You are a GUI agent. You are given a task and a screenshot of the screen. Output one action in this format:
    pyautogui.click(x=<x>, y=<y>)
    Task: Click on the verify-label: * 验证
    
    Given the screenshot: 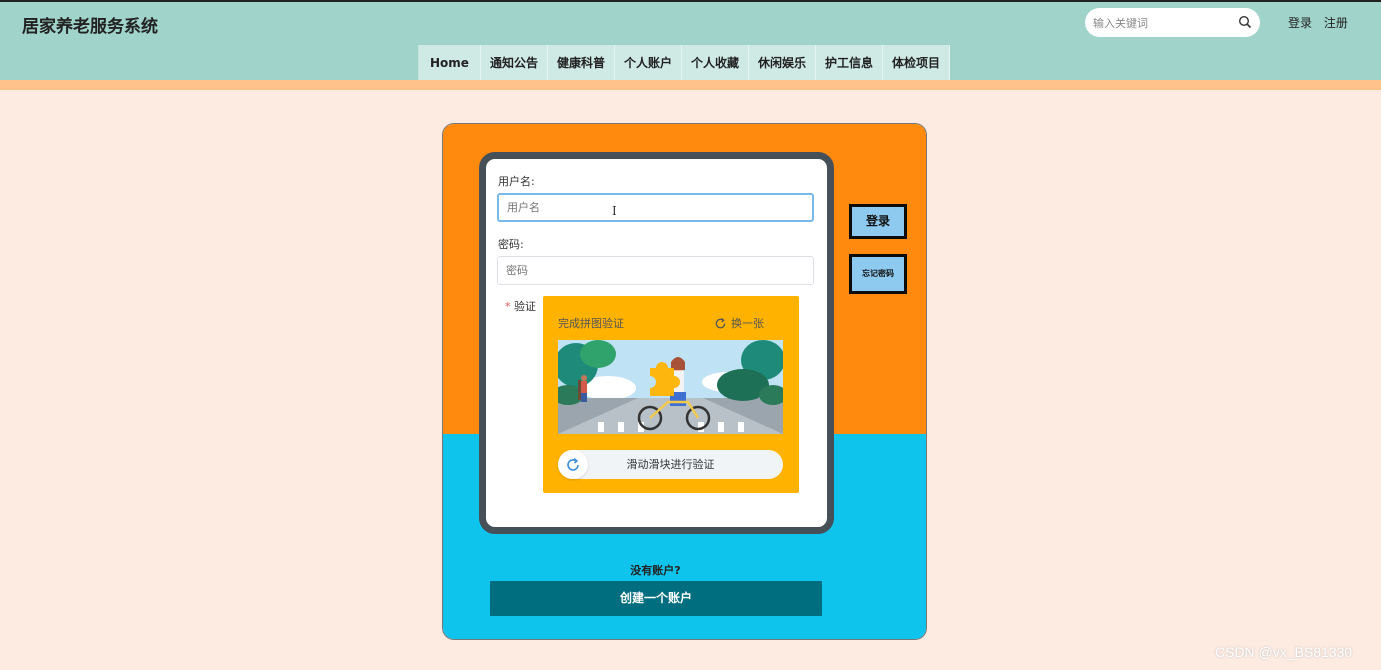 What is the action you would take?
    pyautogui.click(x=520, y=306)
    